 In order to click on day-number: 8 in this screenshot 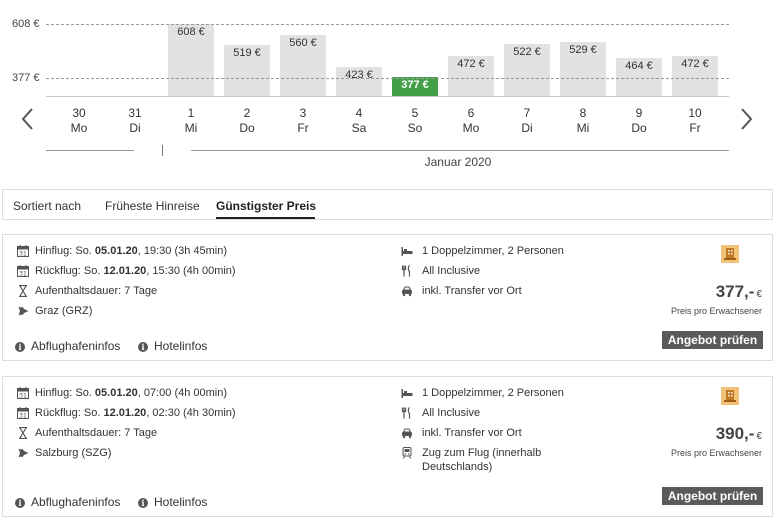, I will do `click(583, 113)`.